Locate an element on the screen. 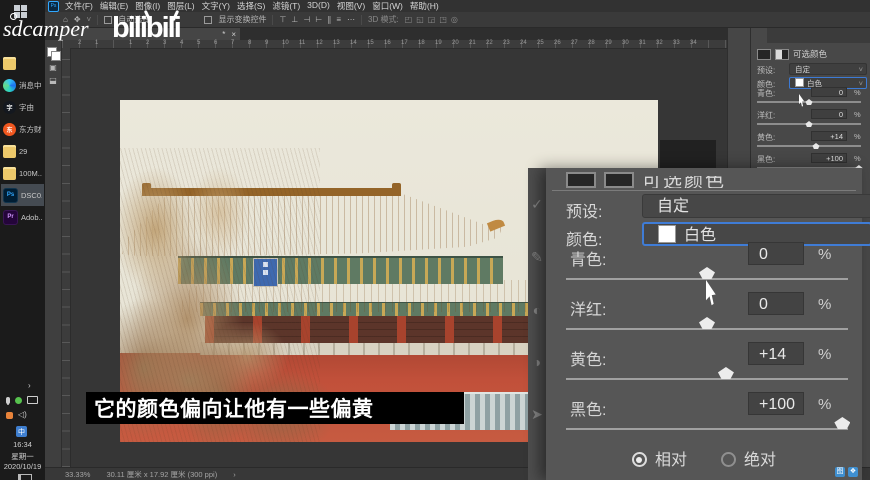 This screenshot has width=870, height=480. menu-item: 文字(Y) is located at coordinates (216, 6).